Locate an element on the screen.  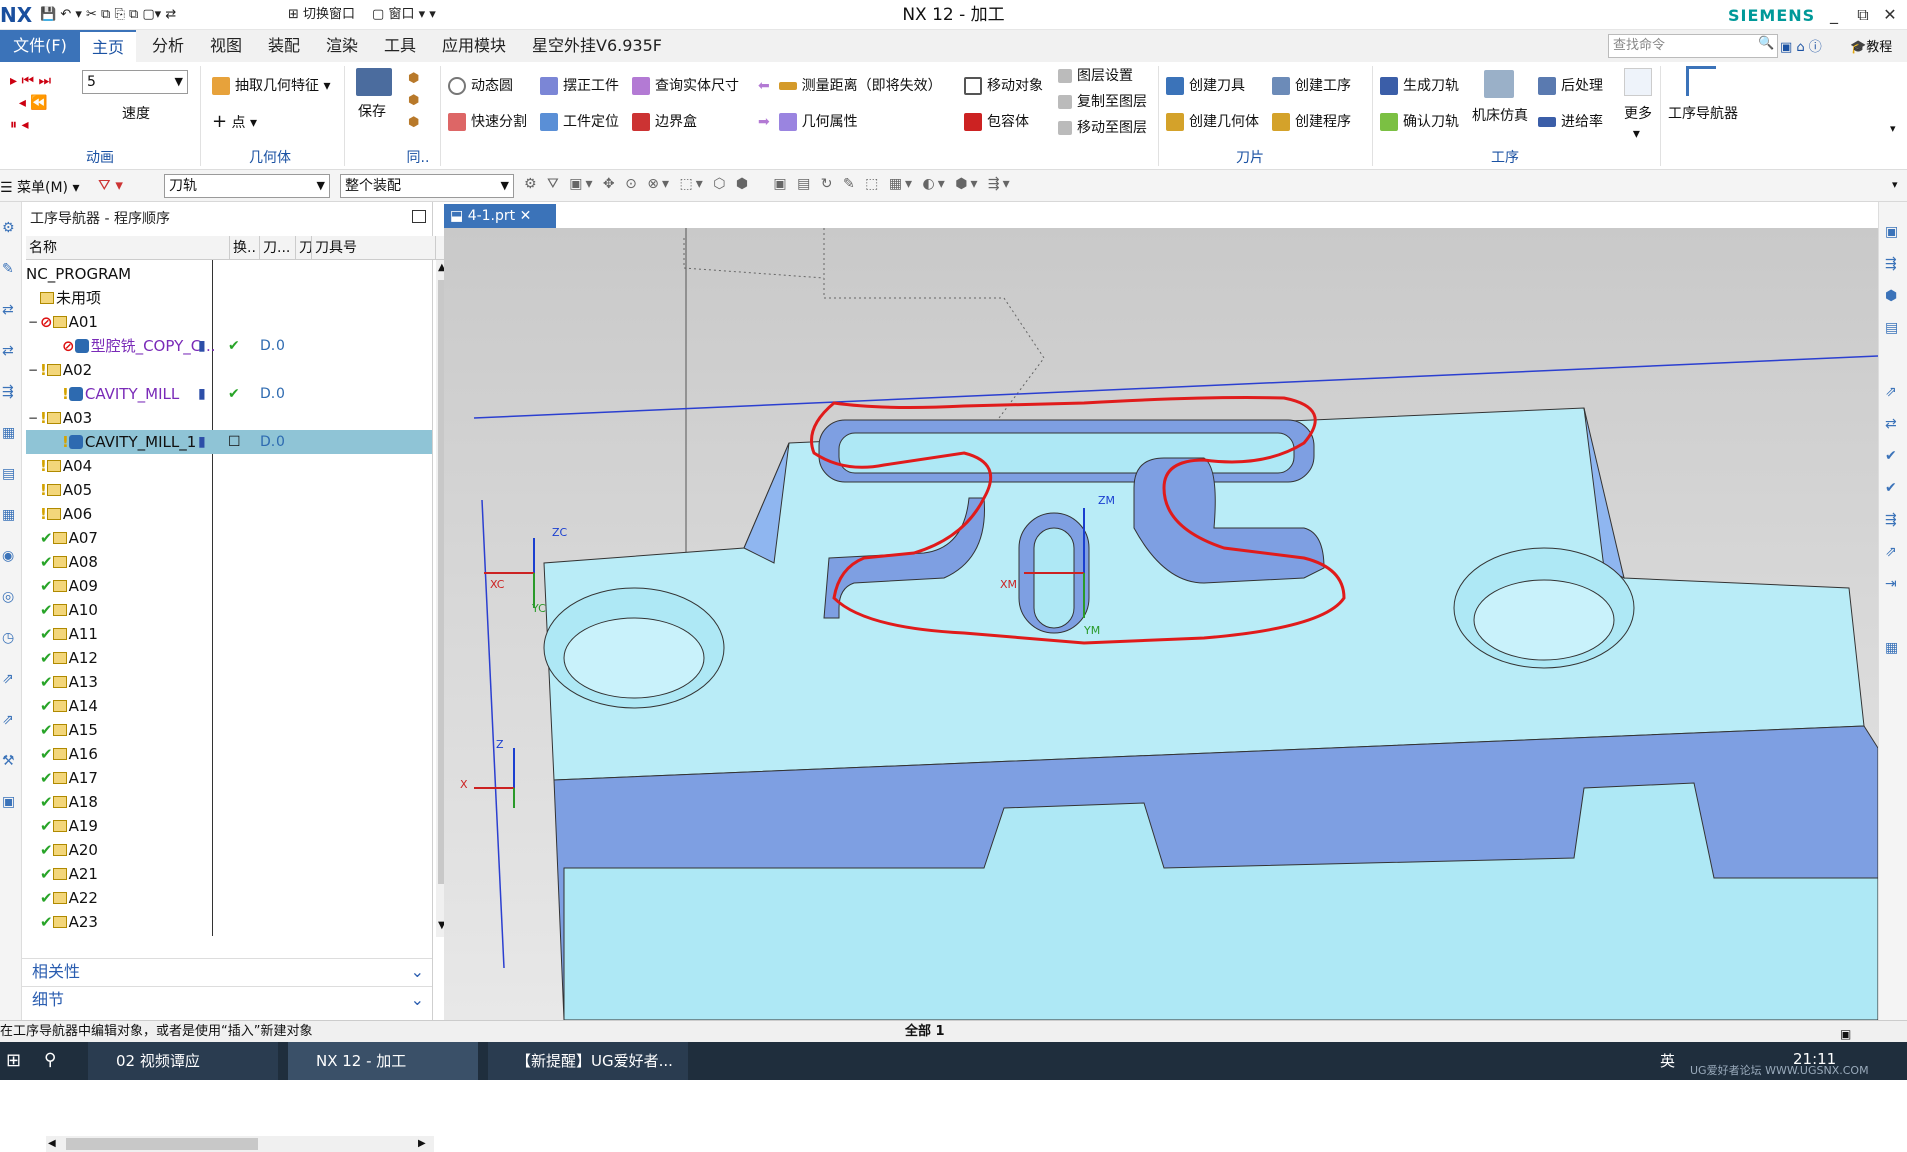
program-row: ! A06 is located at coordinates (229, 514).